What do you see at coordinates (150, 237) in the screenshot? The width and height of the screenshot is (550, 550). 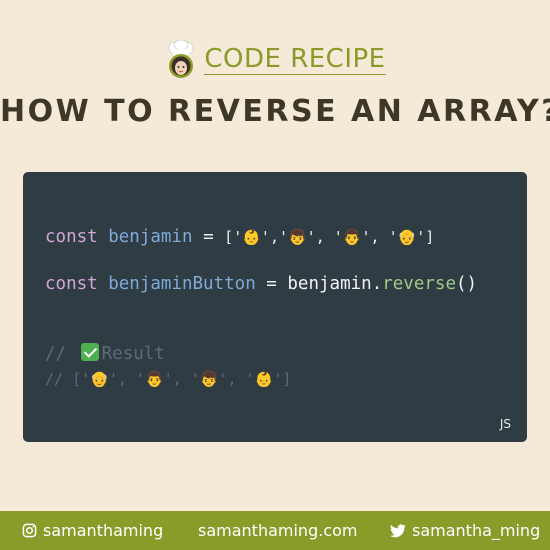 I see `code-variable: benjamin` at bounding box center [150, 237].